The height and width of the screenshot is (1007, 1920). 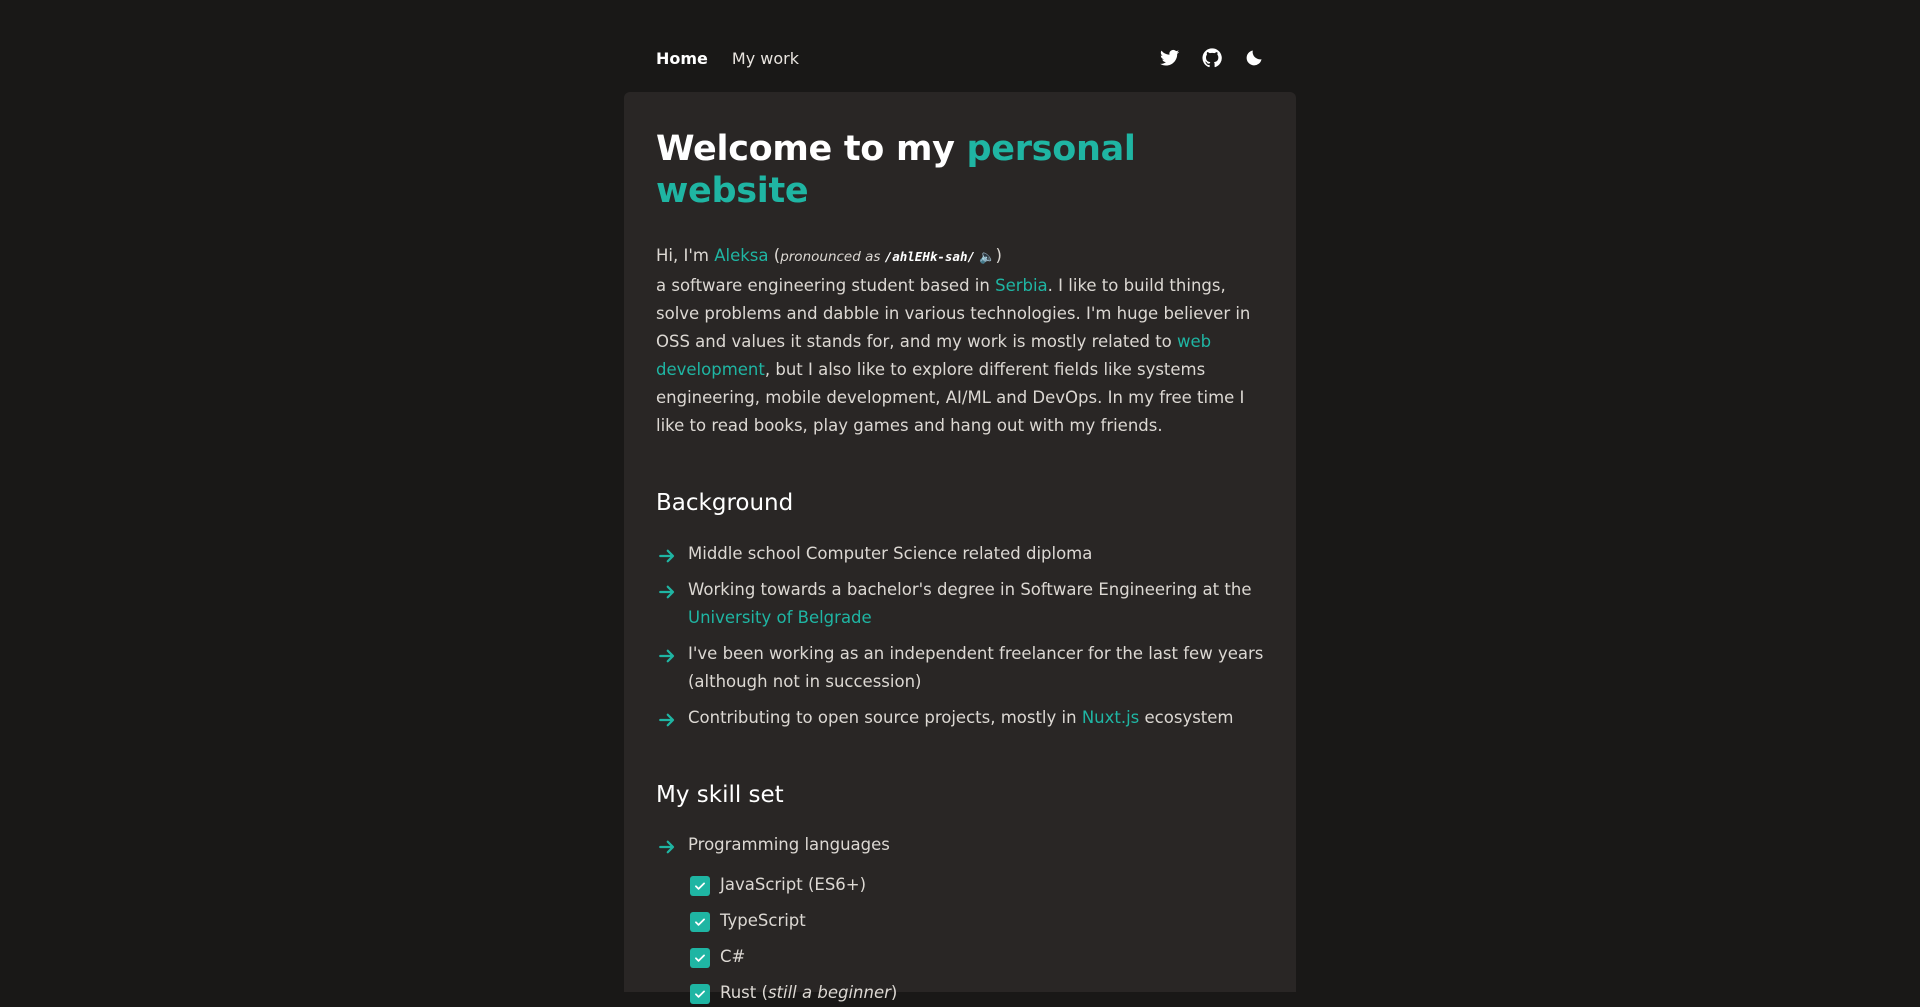 I want to click on twitter-icon, so click(x=1170, y=58).